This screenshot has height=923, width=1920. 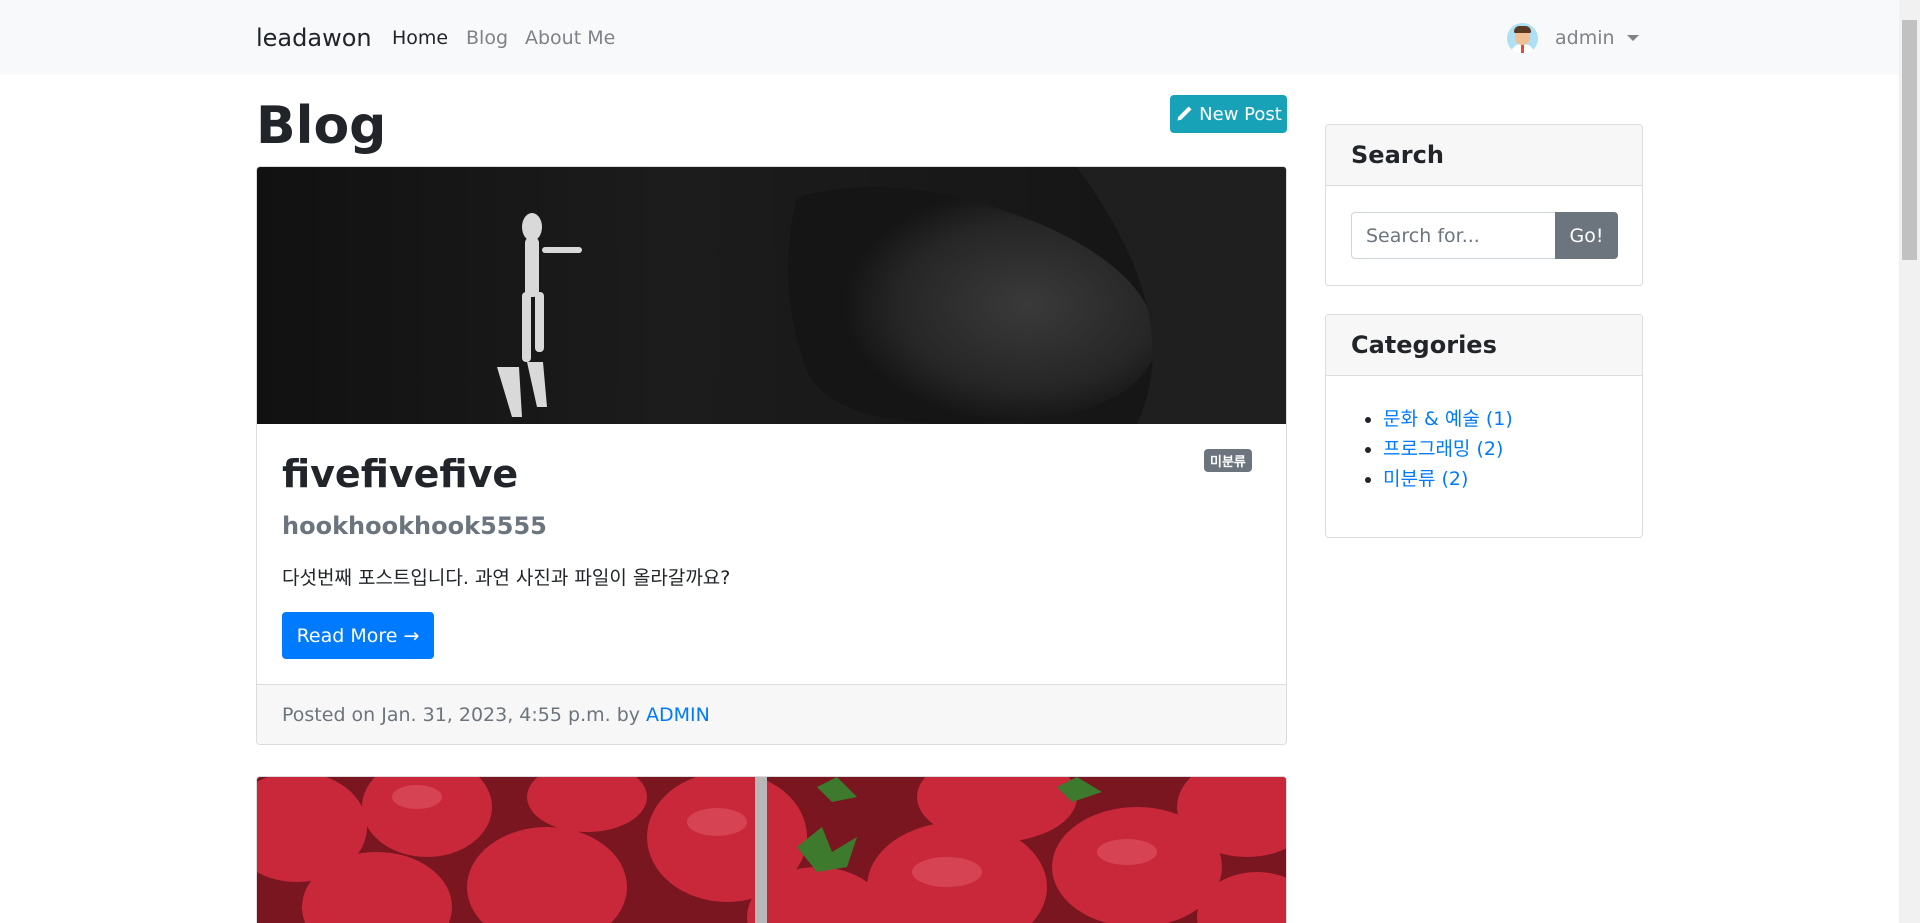 What do you see at coordinates (1443, 449) in the screenshot?
I see `category-link-programming: 프로그래밍 (2)` at bounding box center [1443, 449].